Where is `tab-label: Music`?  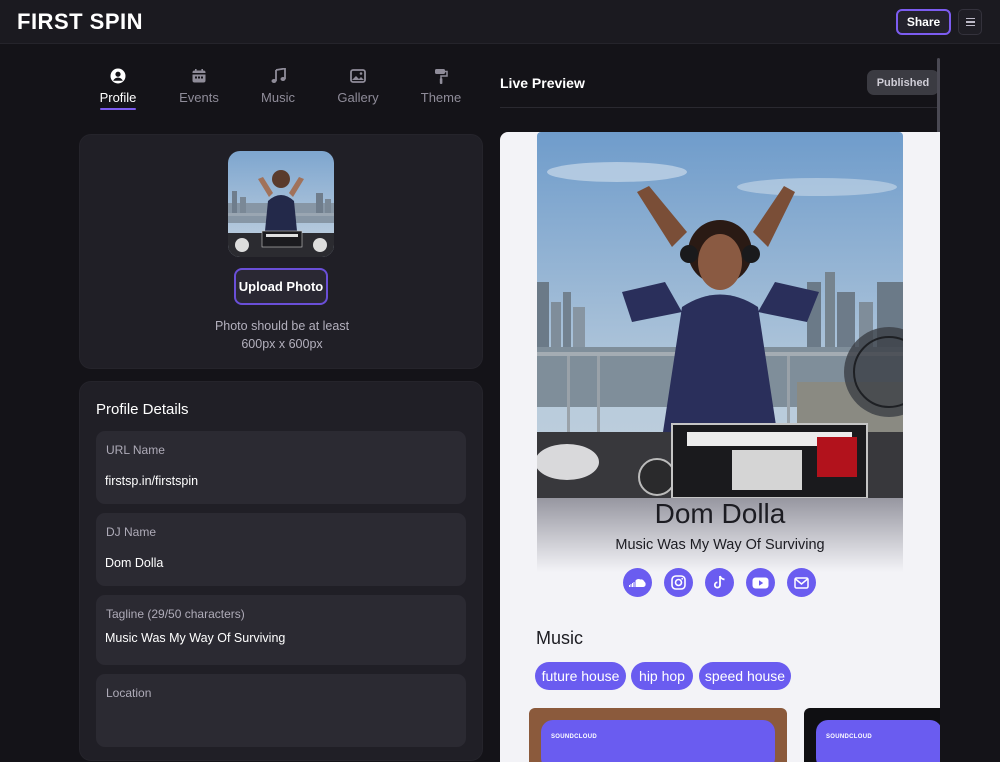 tab-label: Music is located at coordinates (278, 97).